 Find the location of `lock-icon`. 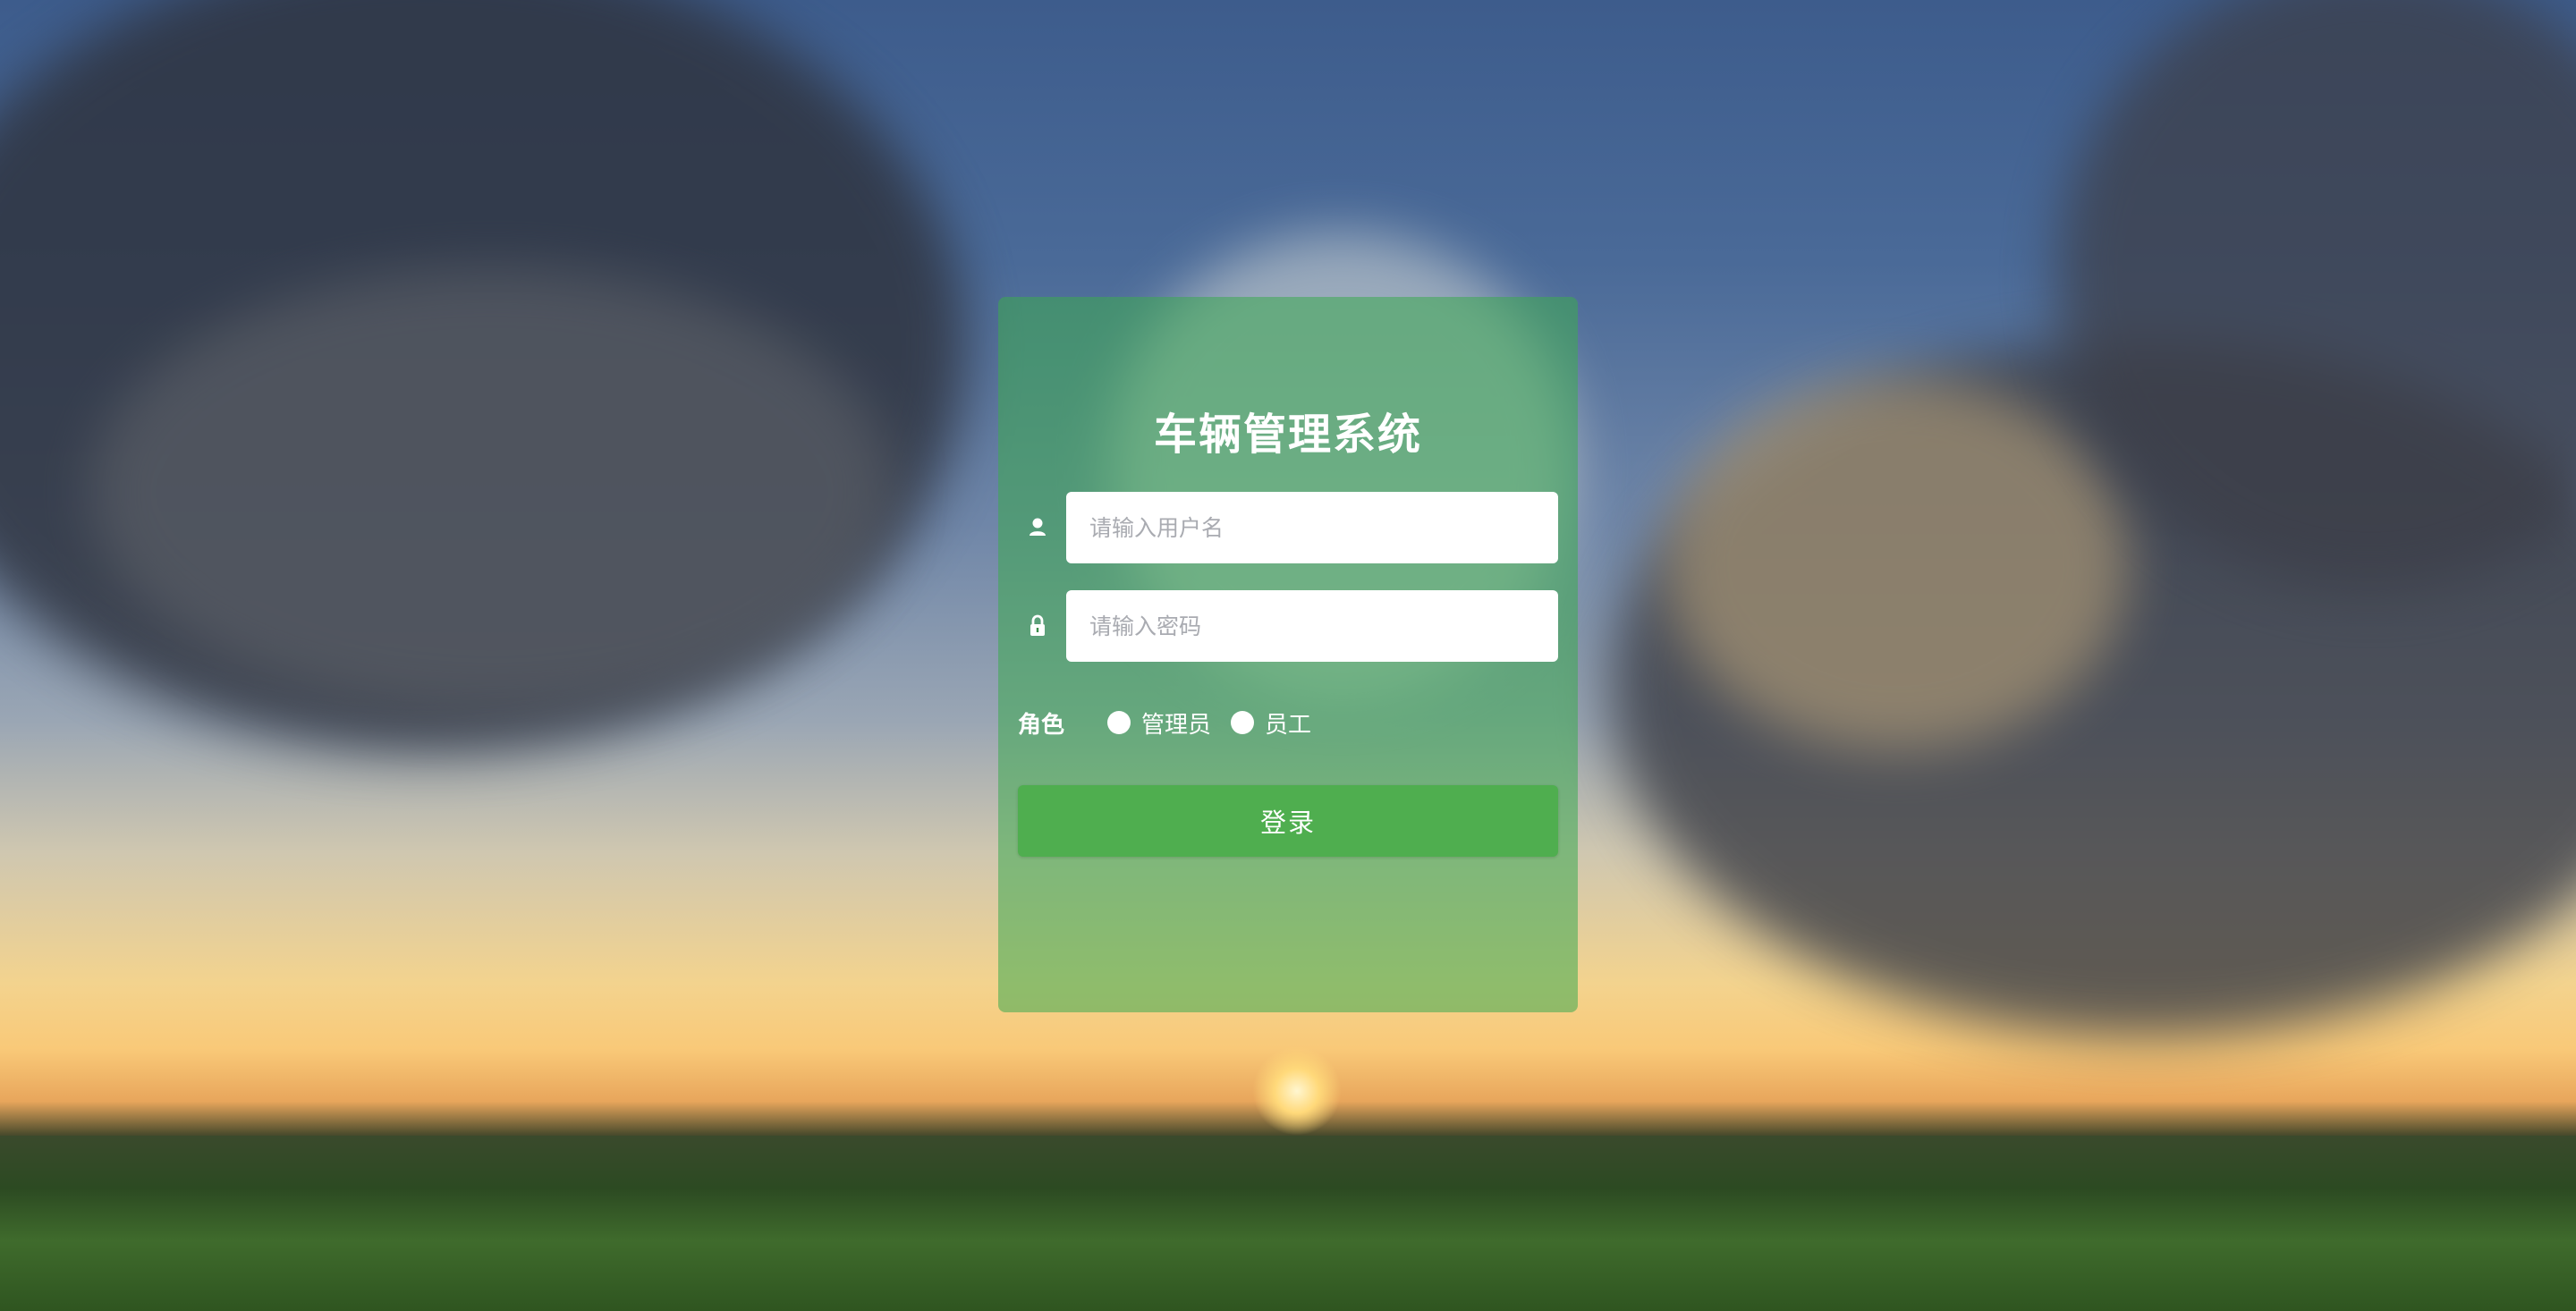

lock-icon is located at coordinates (1037, 626).